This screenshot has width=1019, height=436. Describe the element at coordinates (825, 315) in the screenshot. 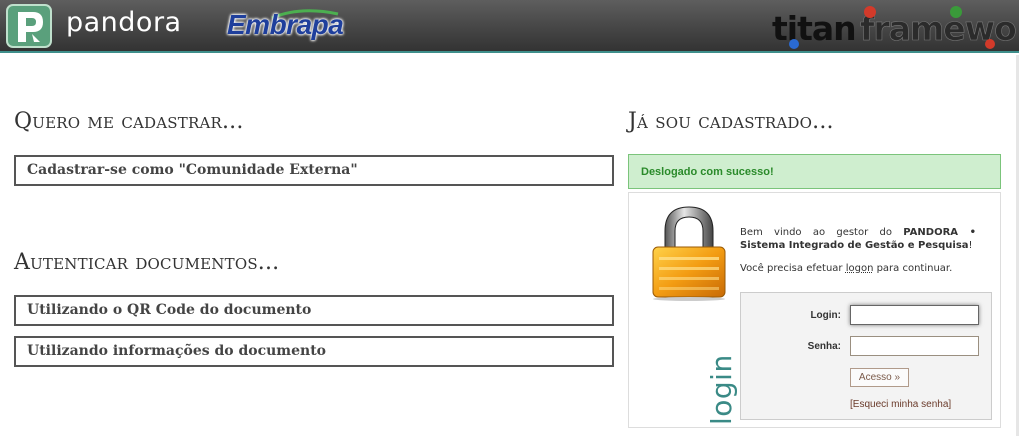

I see `login-label: Login:` at that location.